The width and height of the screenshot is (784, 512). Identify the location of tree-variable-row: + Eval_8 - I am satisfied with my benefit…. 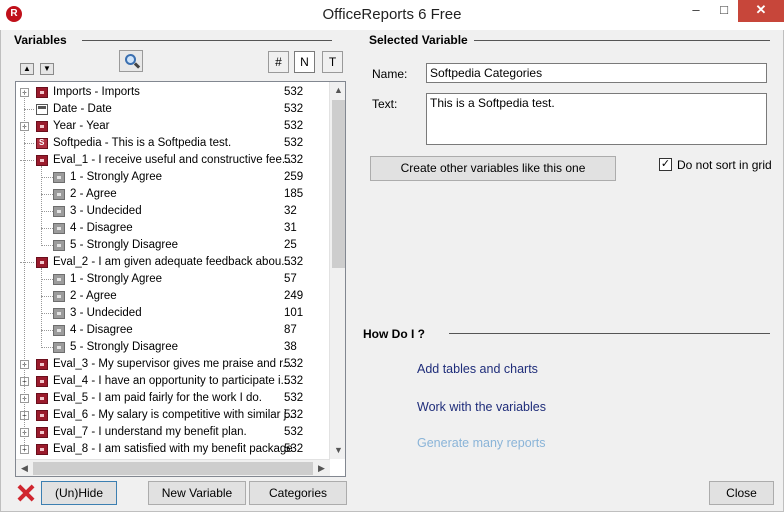
(173, 449).